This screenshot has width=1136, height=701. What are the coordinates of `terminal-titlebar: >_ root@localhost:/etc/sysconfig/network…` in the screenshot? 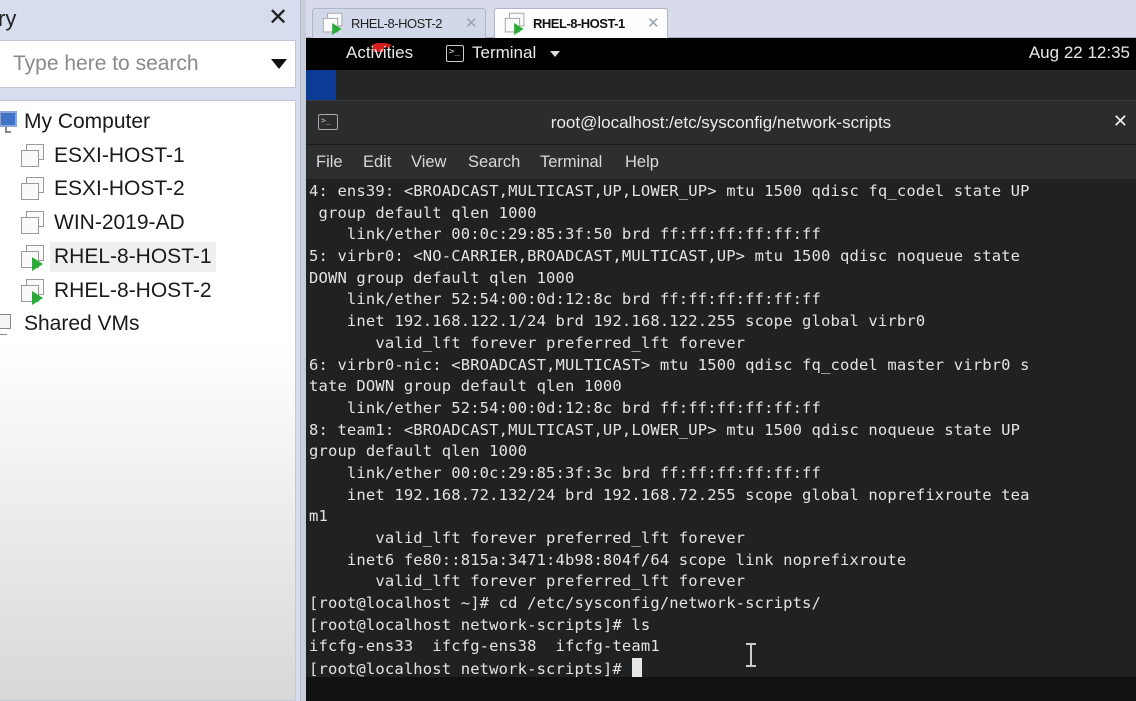 It's located at (721, 123).